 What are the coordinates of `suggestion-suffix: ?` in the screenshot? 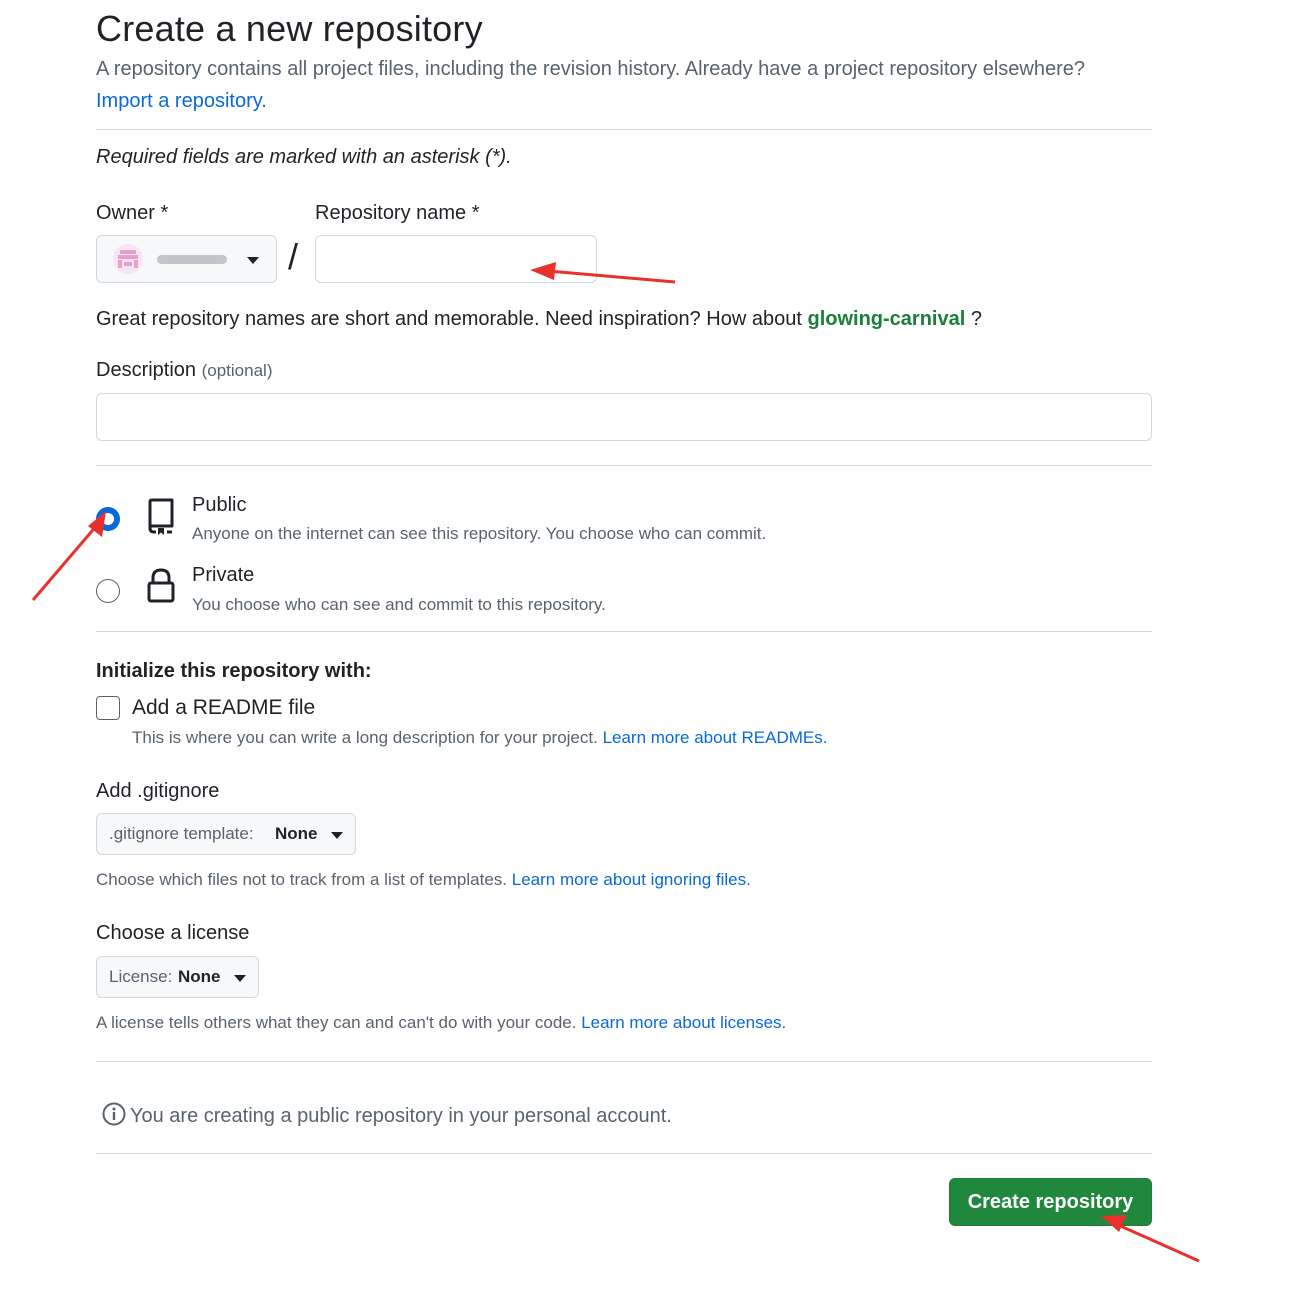 It's located at (976, 319).